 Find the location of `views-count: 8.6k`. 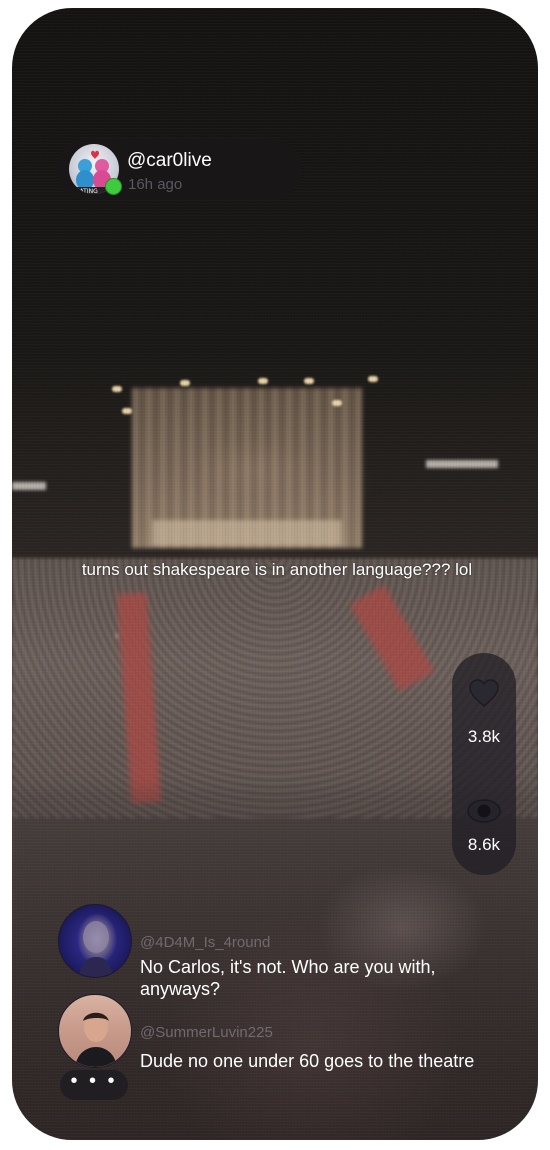

views-count: 8.6k is located at coordinates (484, 844).